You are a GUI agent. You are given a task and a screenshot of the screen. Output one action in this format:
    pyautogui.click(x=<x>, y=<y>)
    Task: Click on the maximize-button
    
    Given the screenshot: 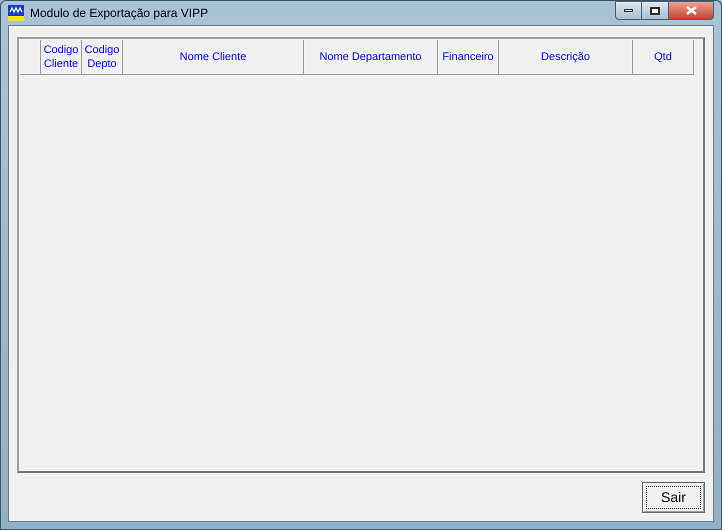 What is the action you would take?
    pyautogui.click(x=655, y=10)
    